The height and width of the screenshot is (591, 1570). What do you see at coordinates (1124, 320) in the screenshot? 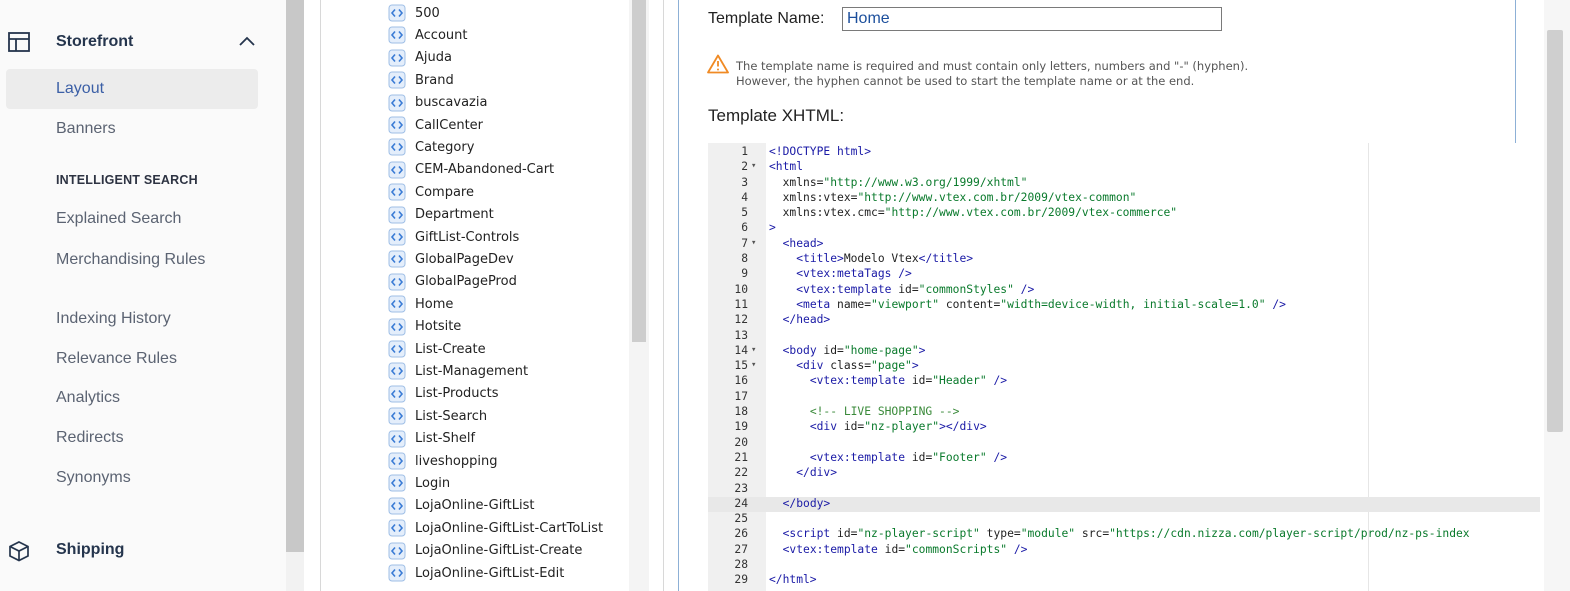
I see `code-line: 12 </head>` at bounding box center [1124, 320].